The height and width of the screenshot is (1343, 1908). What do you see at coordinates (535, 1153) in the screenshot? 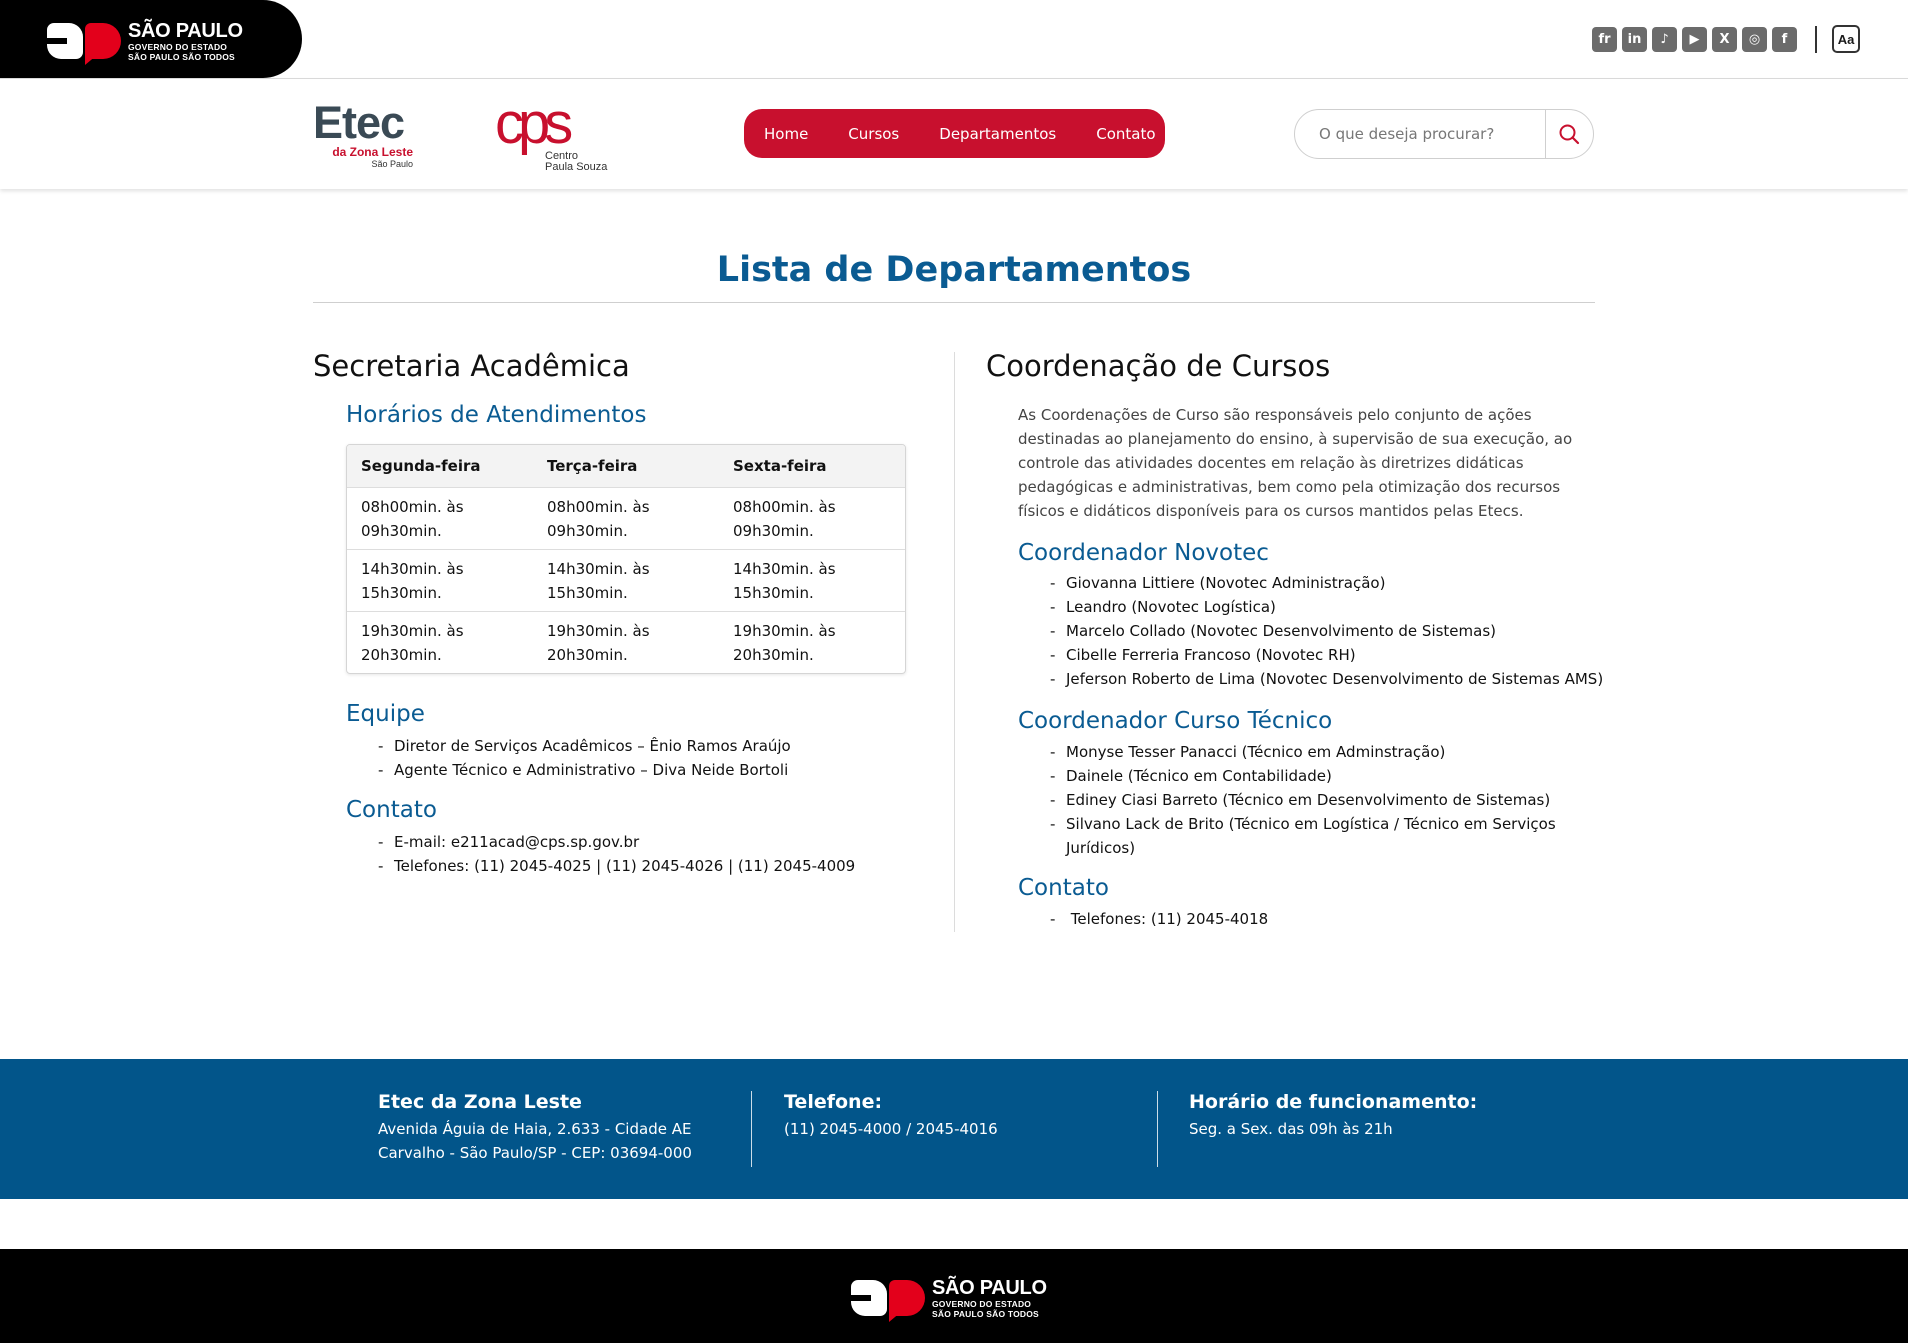
I see `footer-address-line2: Carvalho - São Paulo/SP - CEP: 03694-000` at bounding box center [535, 1153].